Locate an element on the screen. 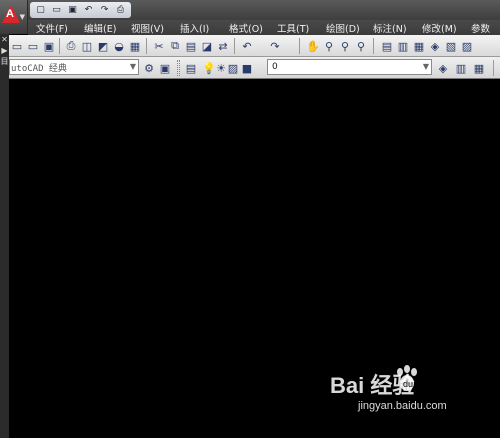 The image size is (500, 438). pan-icon: ✋ is located at coordinates (313, 46).